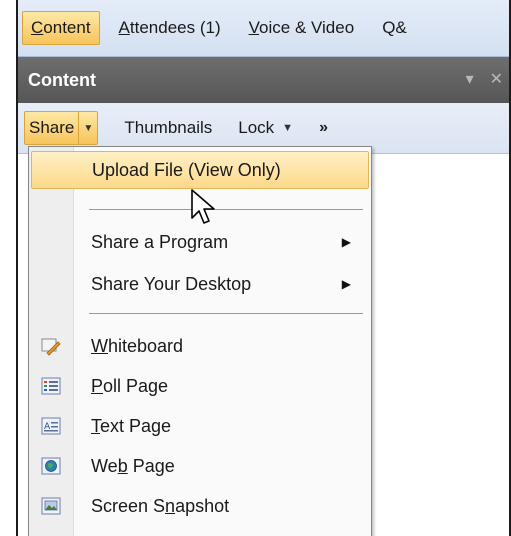  Describe the element at coordinates (62, 79) in the screenshot. I see `panel-title: Content` at that location.